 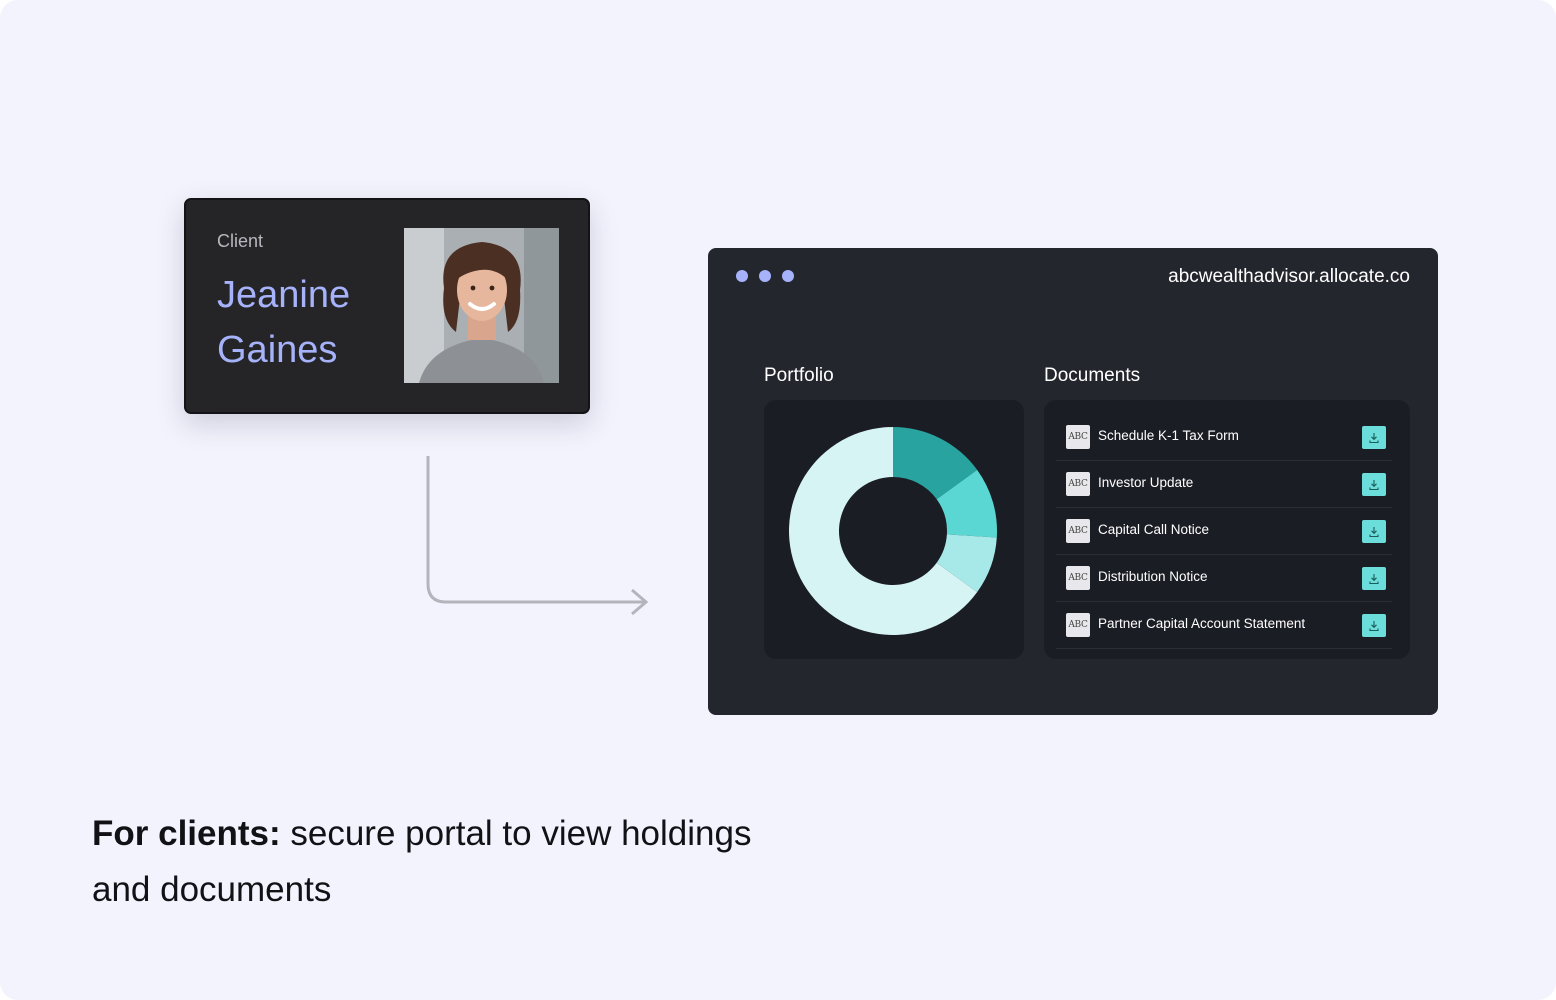 I want to click on client-last-name: Gaines, so click(x=277, y=350).